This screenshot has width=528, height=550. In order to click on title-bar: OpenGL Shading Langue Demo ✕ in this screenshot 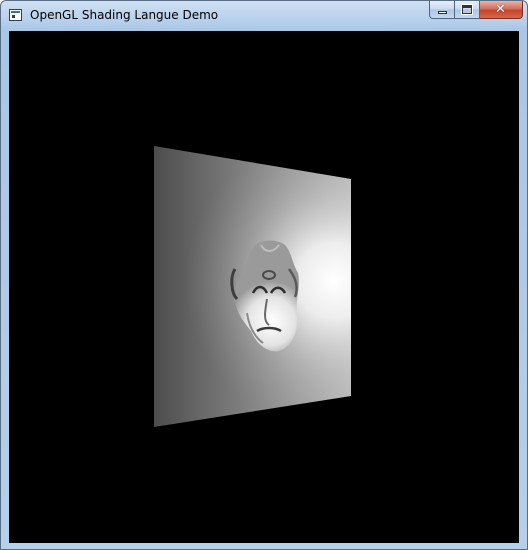, I will do `click(264, 16)`.